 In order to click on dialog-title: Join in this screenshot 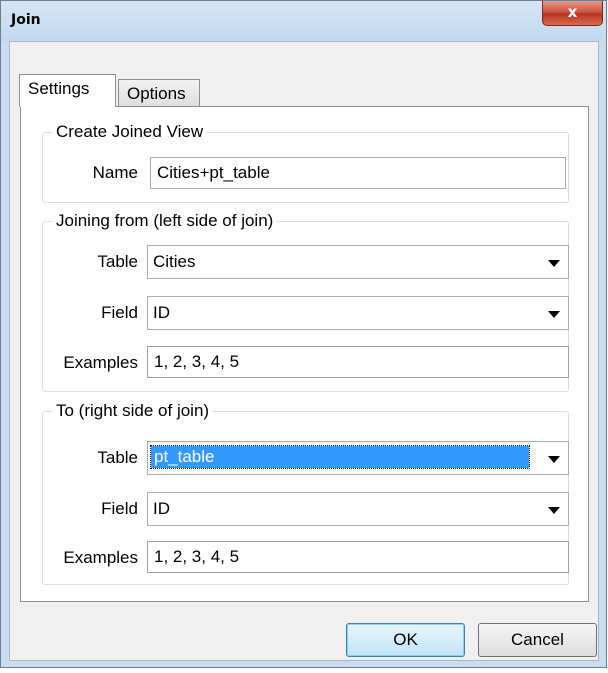, I will do `click(26, 20)`.